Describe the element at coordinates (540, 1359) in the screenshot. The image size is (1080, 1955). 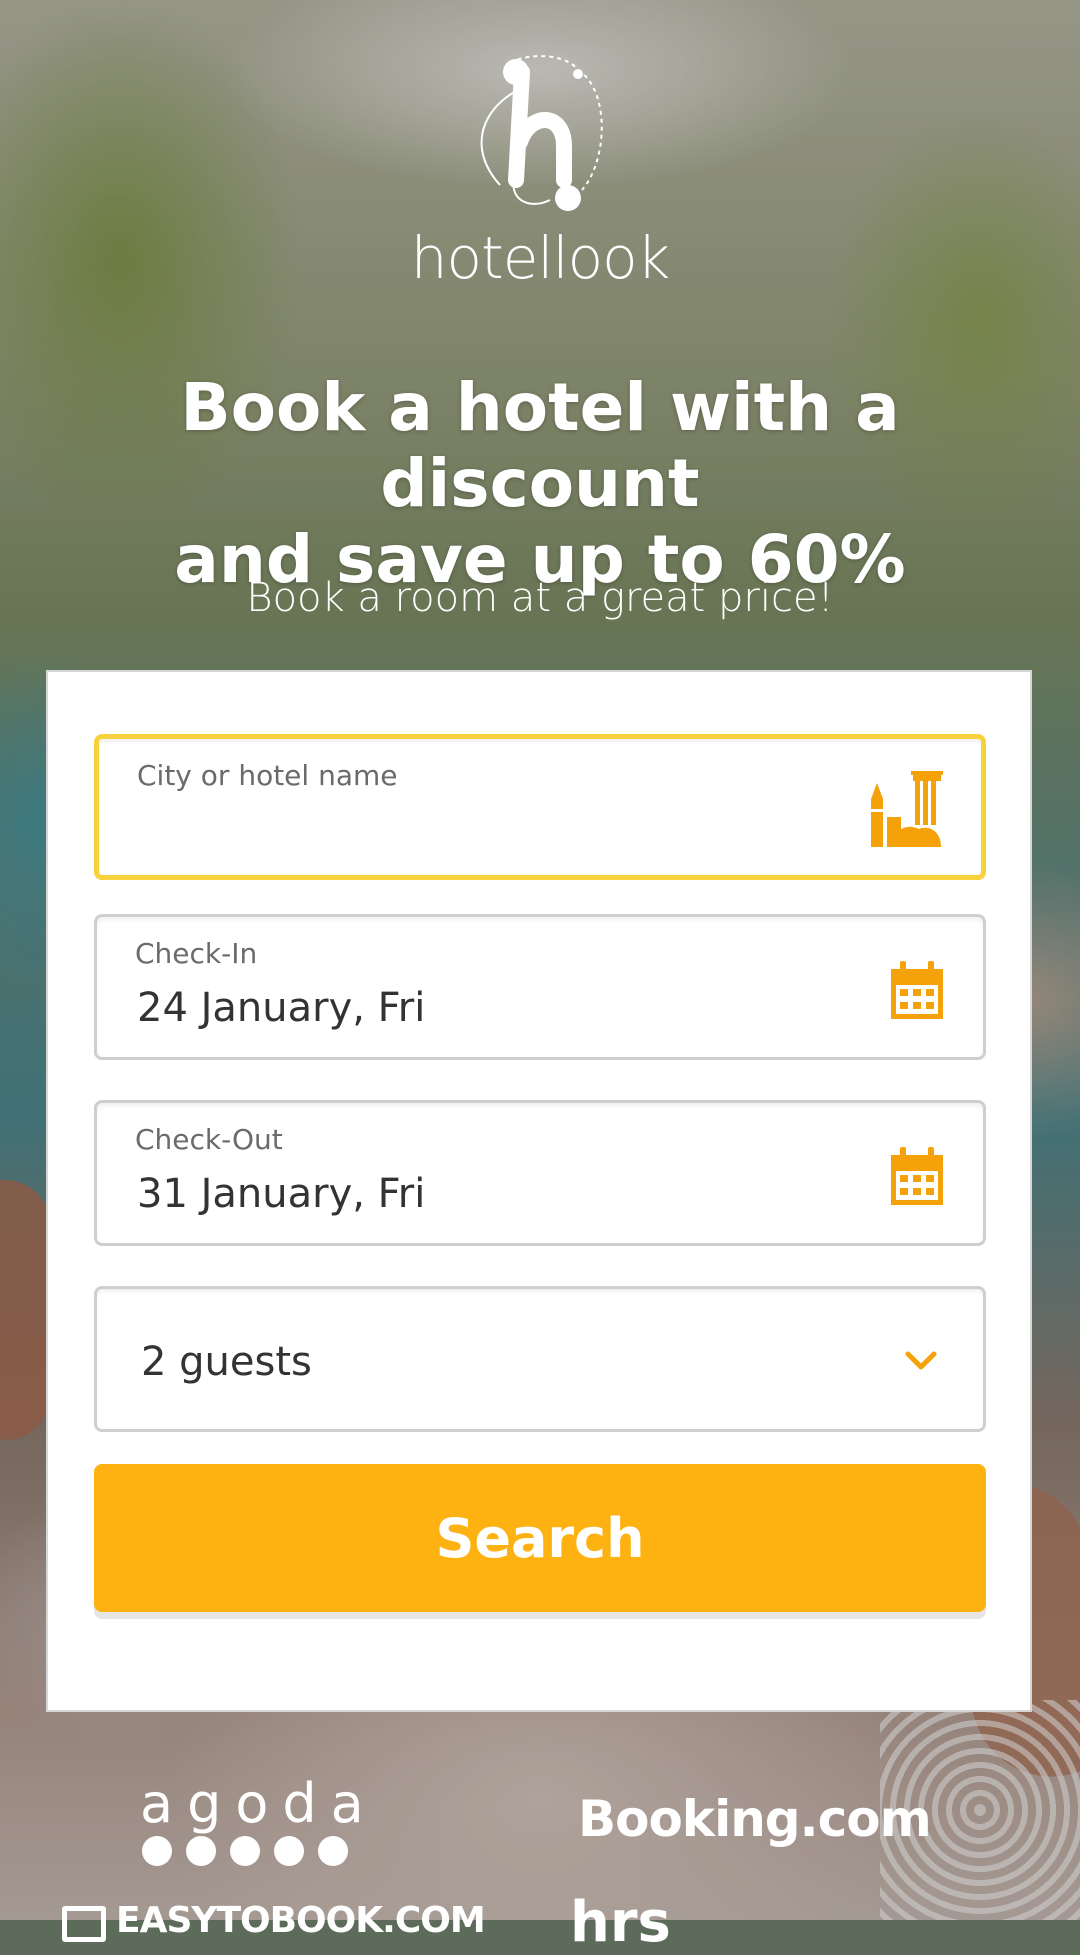
I see `guests-select: 2 guests` at that location.